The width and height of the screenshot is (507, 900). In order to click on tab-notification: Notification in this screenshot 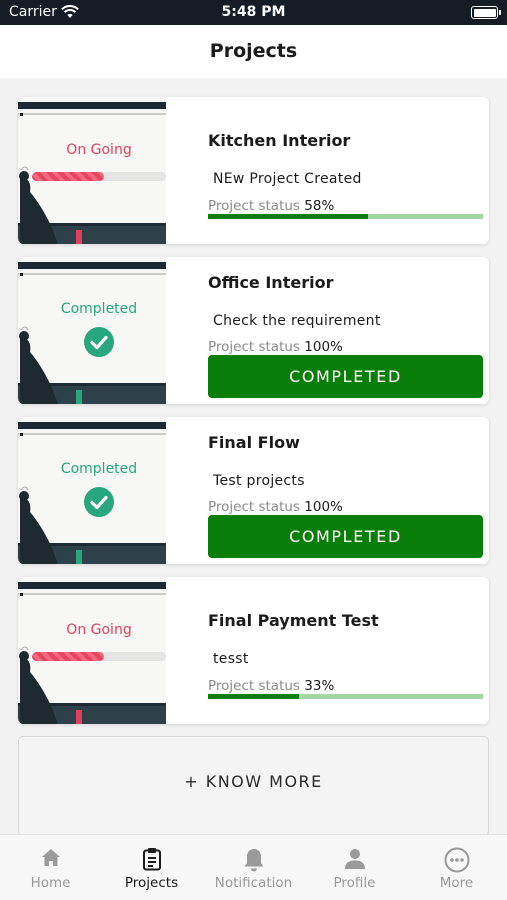, I will do `click(253, 867)`.